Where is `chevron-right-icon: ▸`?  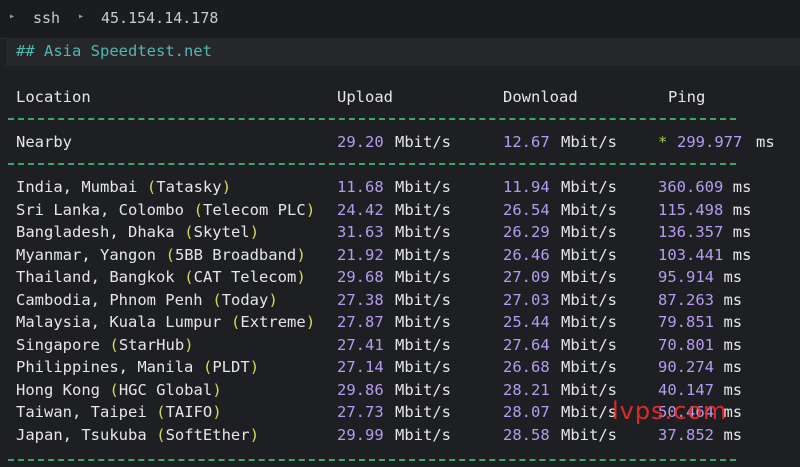 chevron-right-icon: ▸ is located at coordinates (81, 16).